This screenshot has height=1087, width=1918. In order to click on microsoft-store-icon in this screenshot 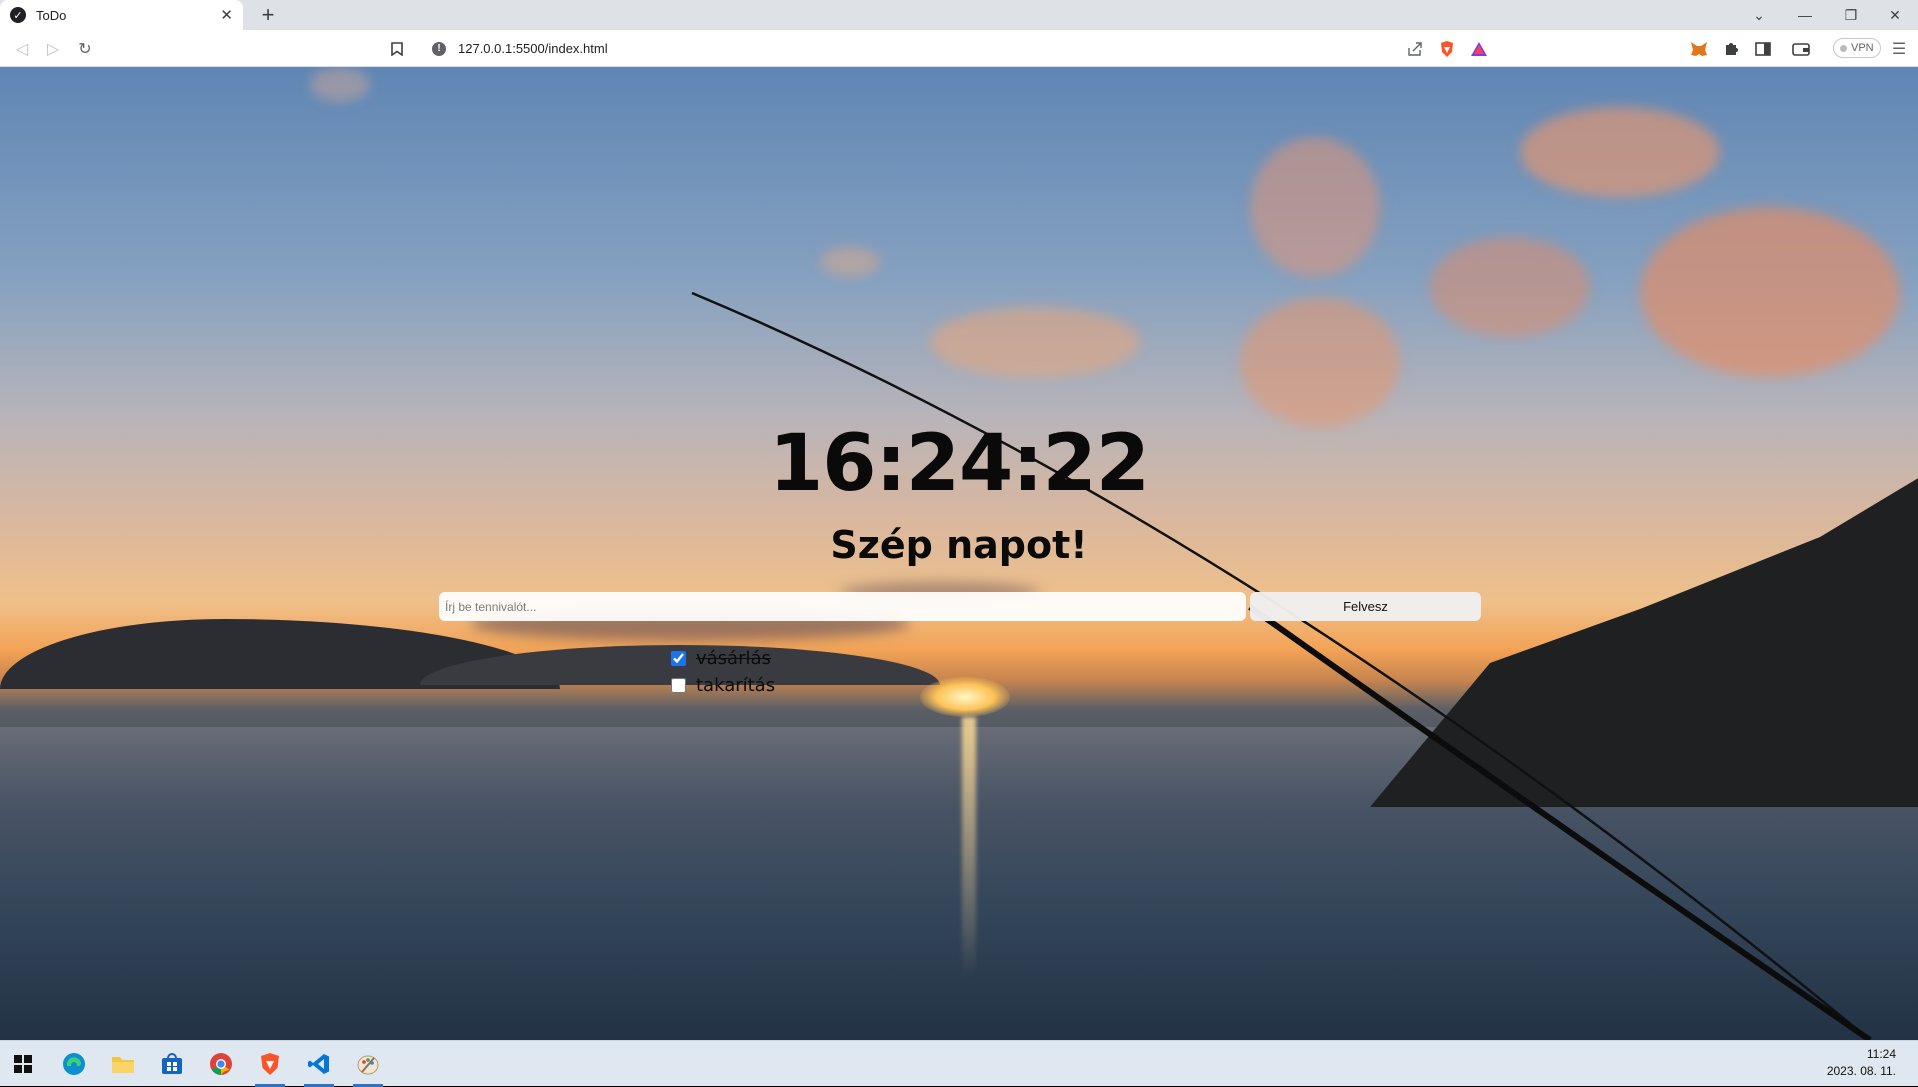, I will do `click(172, 1064)`.